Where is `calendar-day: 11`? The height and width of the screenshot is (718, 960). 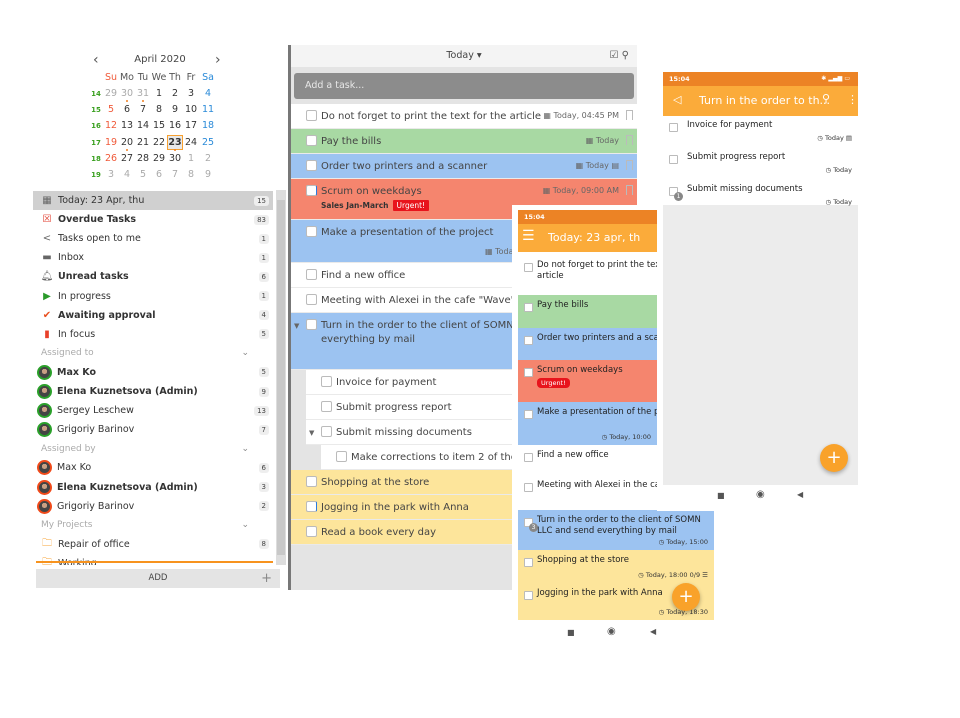
calendar-day: 11 is located at coordinates (208, 109).